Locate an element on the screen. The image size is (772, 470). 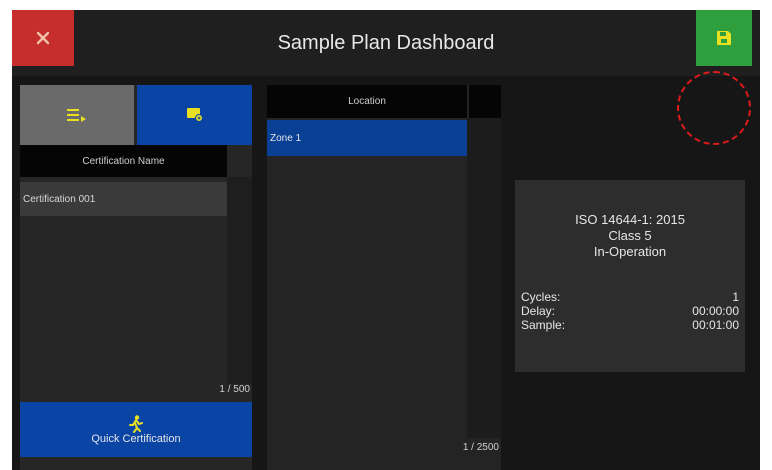
location-header-spacer is located at coordinates (485, 101).